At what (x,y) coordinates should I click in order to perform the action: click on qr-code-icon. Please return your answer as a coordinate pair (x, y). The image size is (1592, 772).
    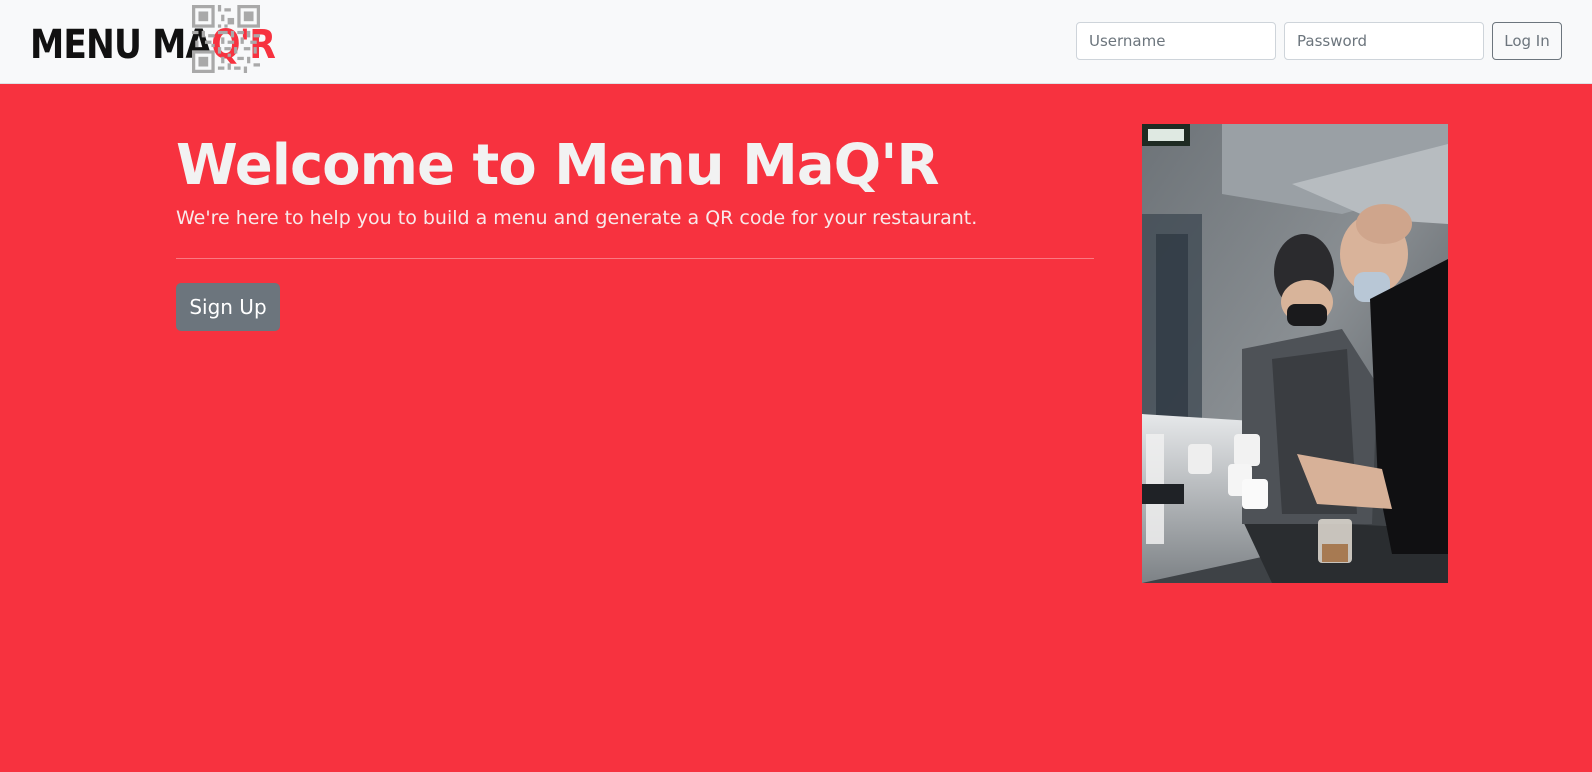
    Looking at the image, I should click on (226, 39).